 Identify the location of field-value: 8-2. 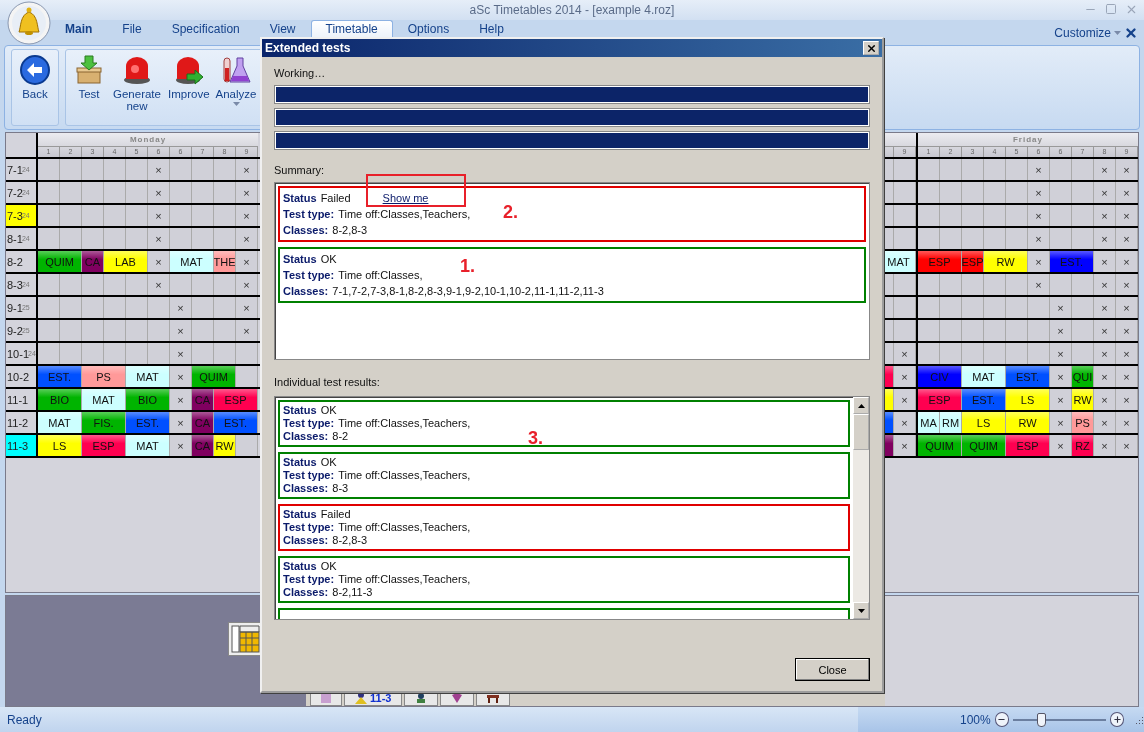
(340, 436).